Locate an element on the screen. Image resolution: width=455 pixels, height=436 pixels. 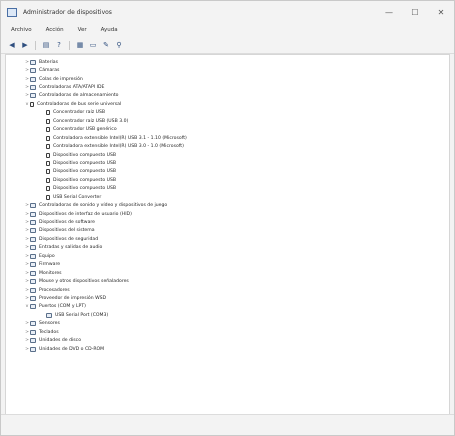
battery-icon is located at coordinates (33, 62).